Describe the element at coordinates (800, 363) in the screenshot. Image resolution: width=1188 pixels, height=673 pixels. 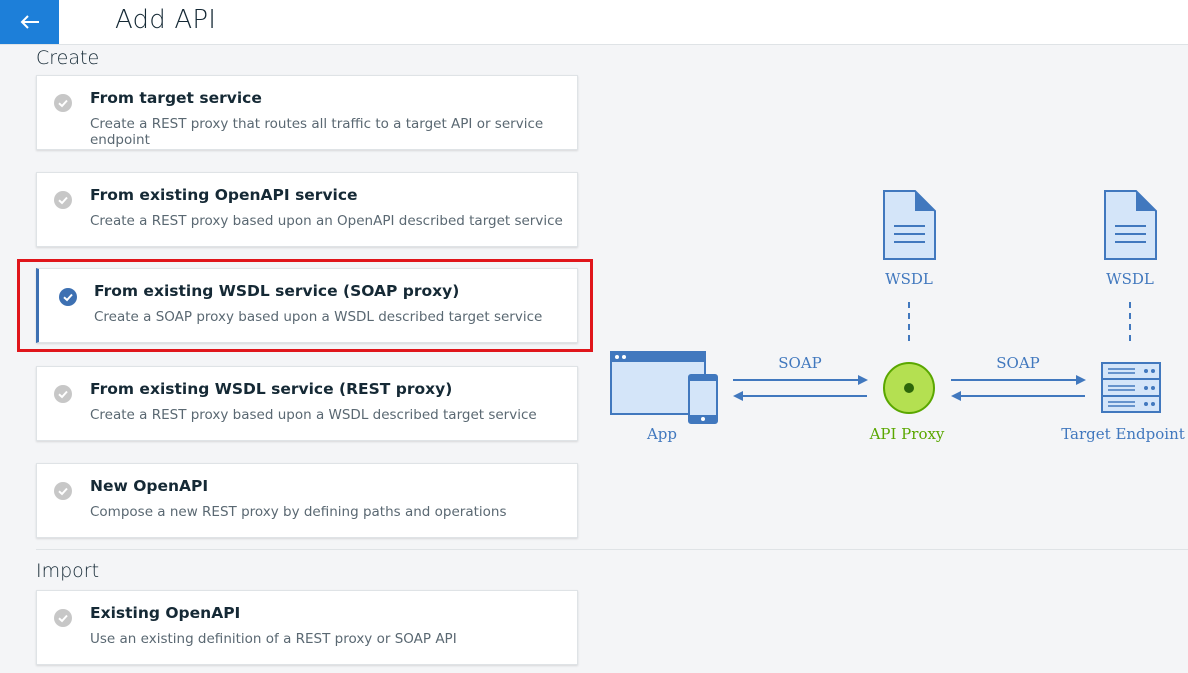
I see `protocol-label-left: SOAP` at that location.